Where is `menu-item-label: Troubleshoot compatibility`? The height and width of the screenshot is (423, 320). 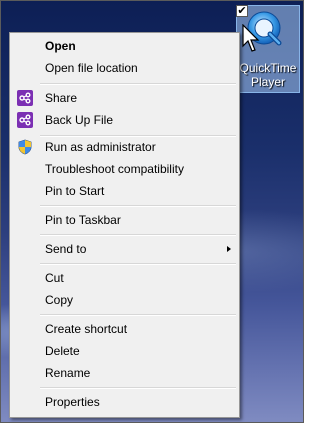
menu-item-label: Troubleshoot compatibility is located at coordinates (114, 169).